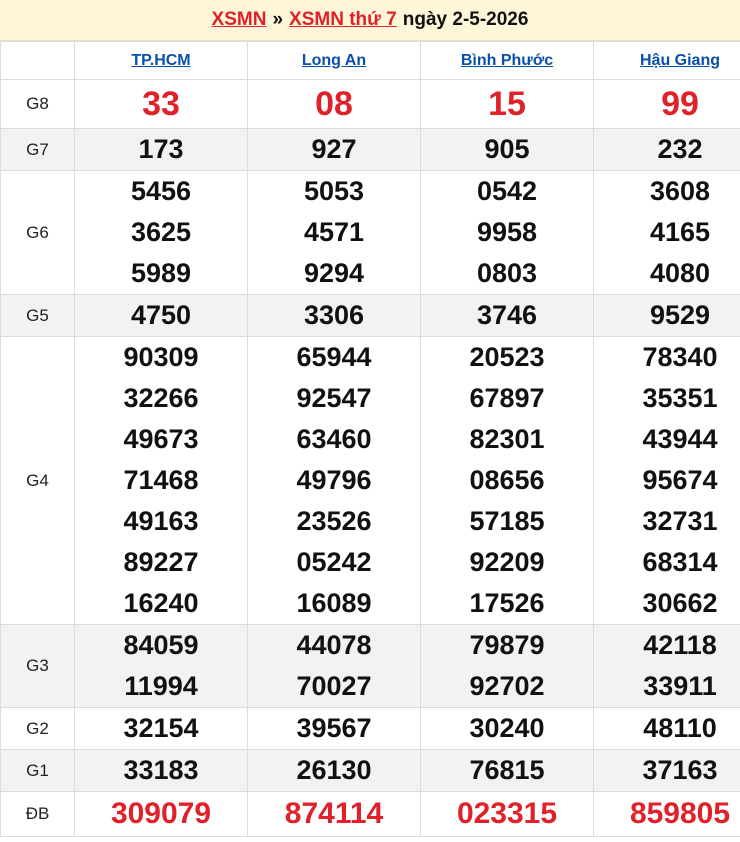 The image size is (740, 842). Describe the element at coordinates (507, 728) in the screenshot. I see `prize-cell: 30240` at that location.